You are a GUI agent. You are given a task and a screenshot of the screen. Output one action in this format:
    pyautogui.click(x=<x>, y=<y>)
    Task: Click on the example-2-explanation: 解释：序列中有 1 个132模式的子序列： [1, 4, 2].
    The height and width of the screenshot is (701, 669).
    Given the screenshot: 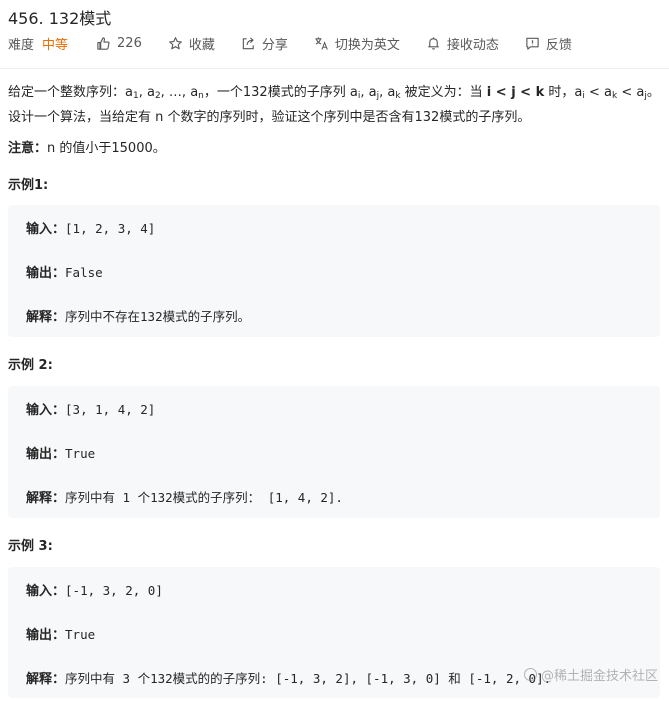 What is the action you would take?
    pyautogui.click(x=184, y=498)
    